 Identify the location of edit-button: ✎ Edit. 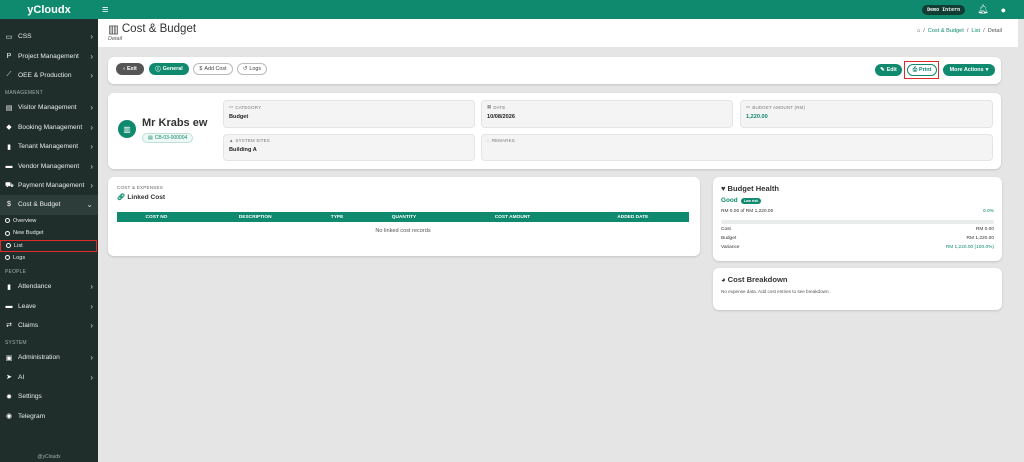
(888, 70).